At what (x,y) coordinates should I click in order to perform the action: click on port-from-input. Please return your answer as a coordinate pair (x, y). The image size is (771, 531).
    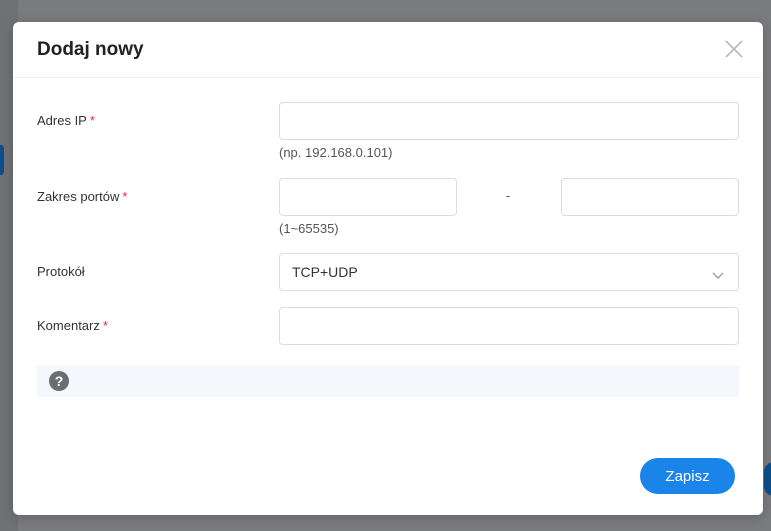
    Looking at the image, I should click on (368, 197).